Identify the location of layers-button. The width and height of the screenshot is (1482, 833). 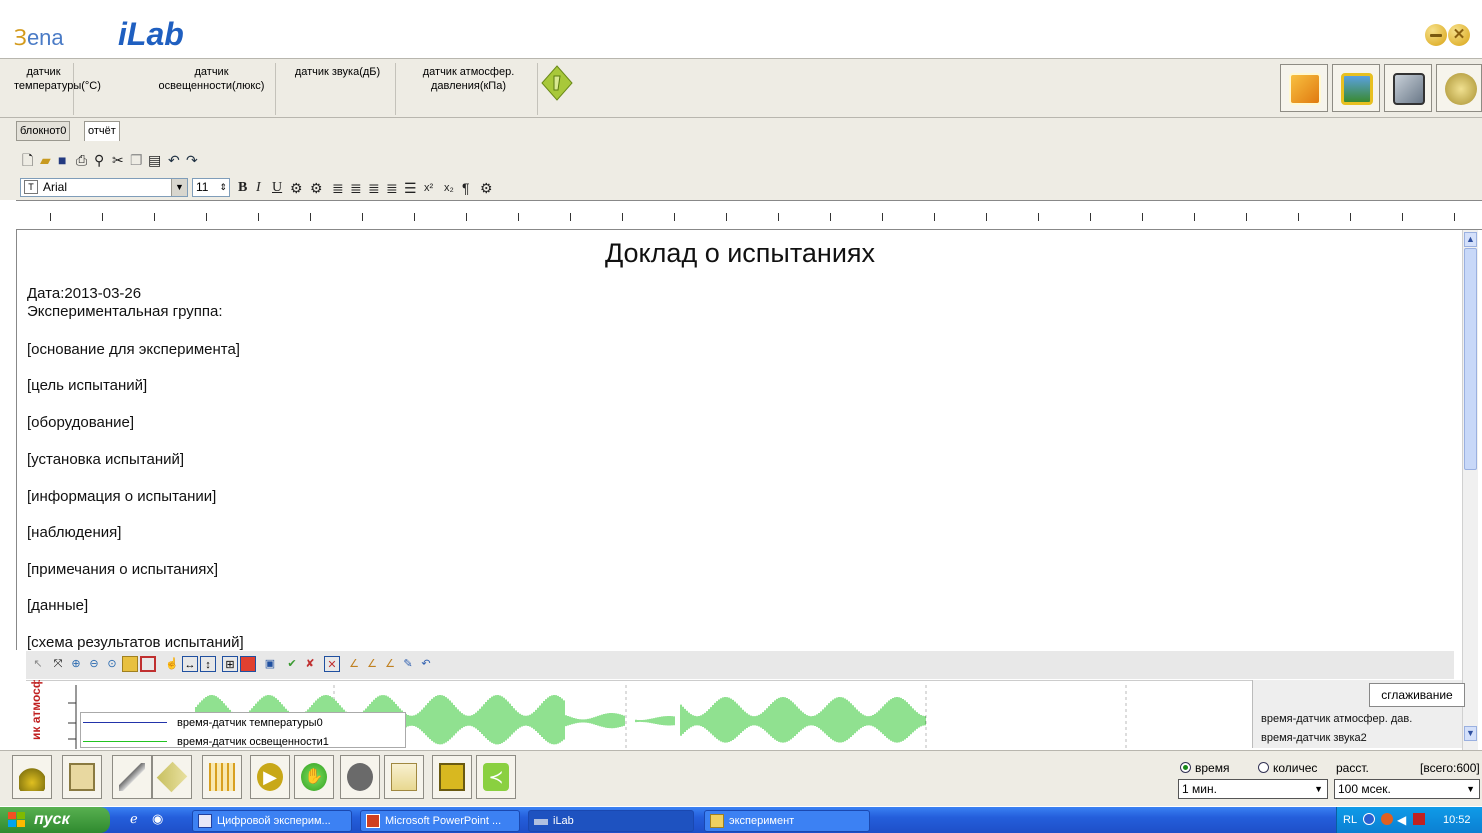
(172, 777).